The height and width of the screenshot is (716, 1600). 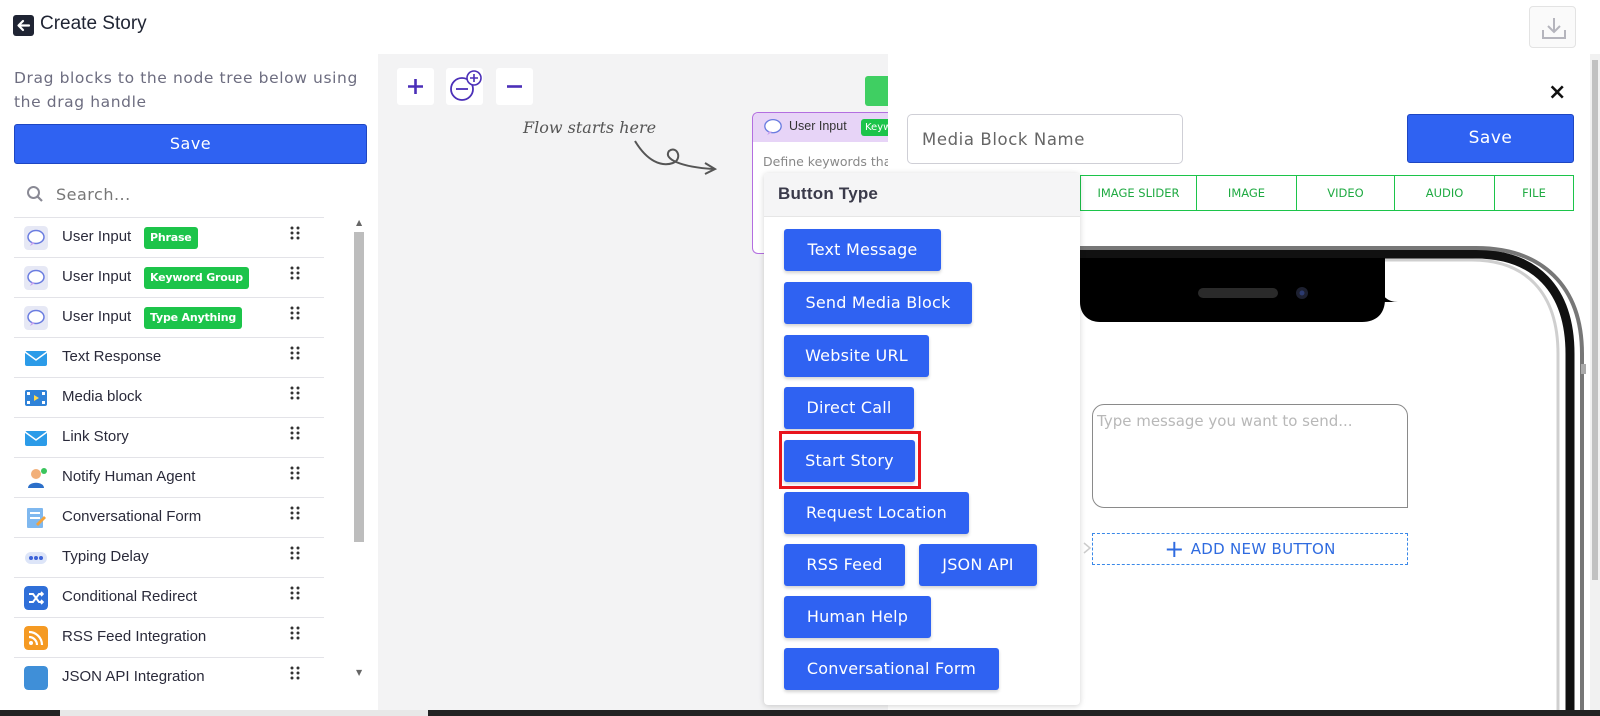 What do you see at coordinates (359, 672) in the screenshot?
I see `scroll-down-icon: ▼` at bounding box center [359, 672].